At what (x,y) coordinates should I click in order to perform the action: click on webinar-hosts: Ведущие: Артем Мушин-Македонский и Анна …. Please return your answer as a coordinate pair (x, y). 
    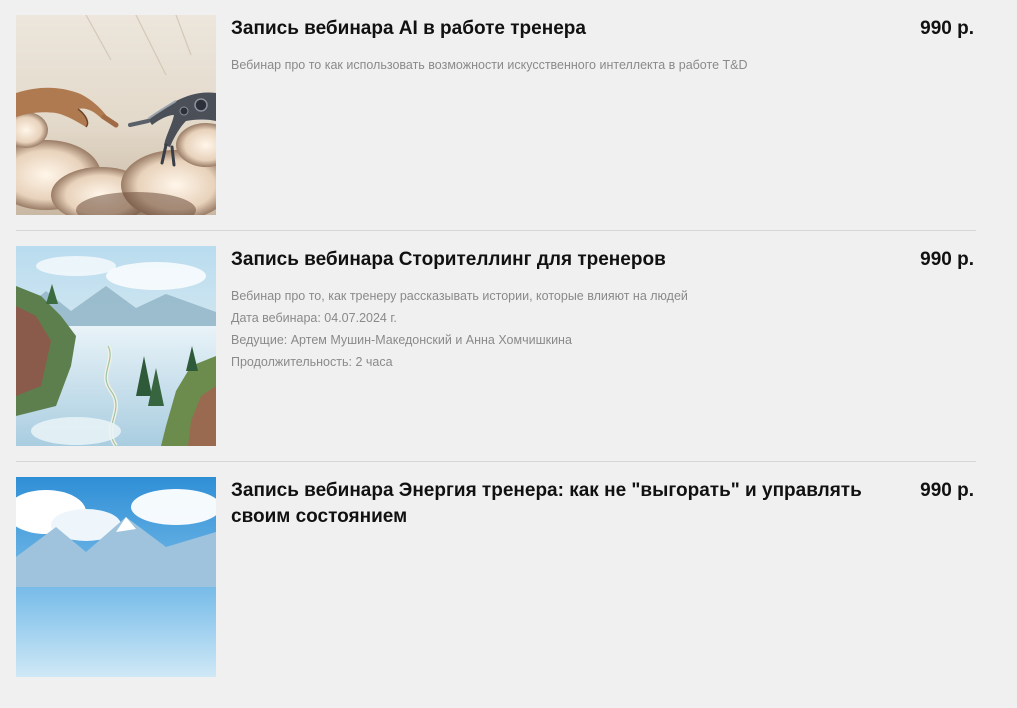
    Looking at the image, I should click on (401, 340).